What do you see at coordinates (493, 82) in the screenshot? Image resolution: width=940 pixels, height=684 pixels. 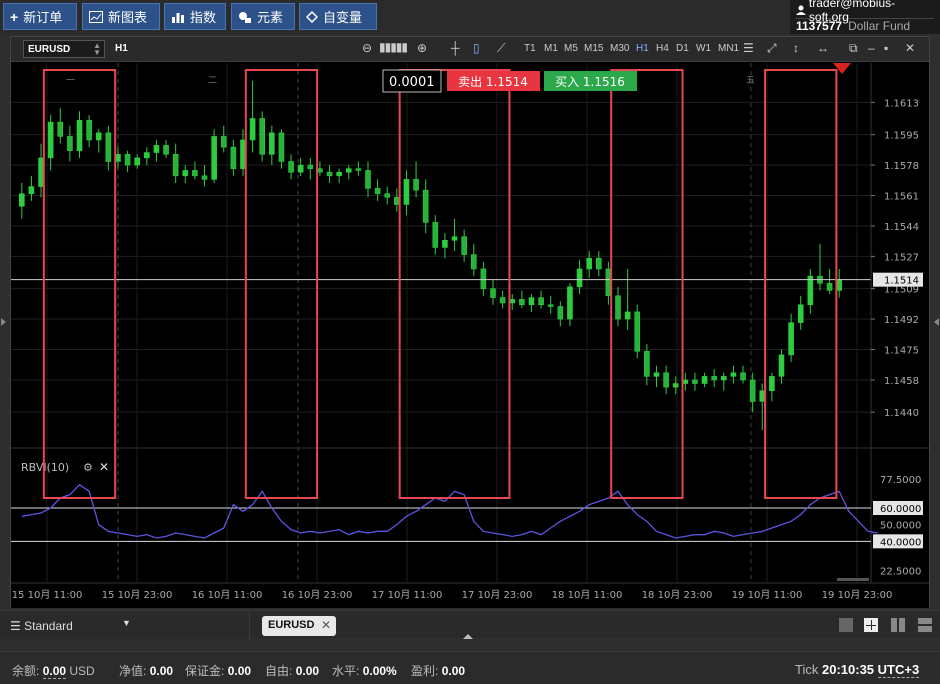 I see `sell-button-label: 卖出 1.1514` at bounding box center [493, 82].